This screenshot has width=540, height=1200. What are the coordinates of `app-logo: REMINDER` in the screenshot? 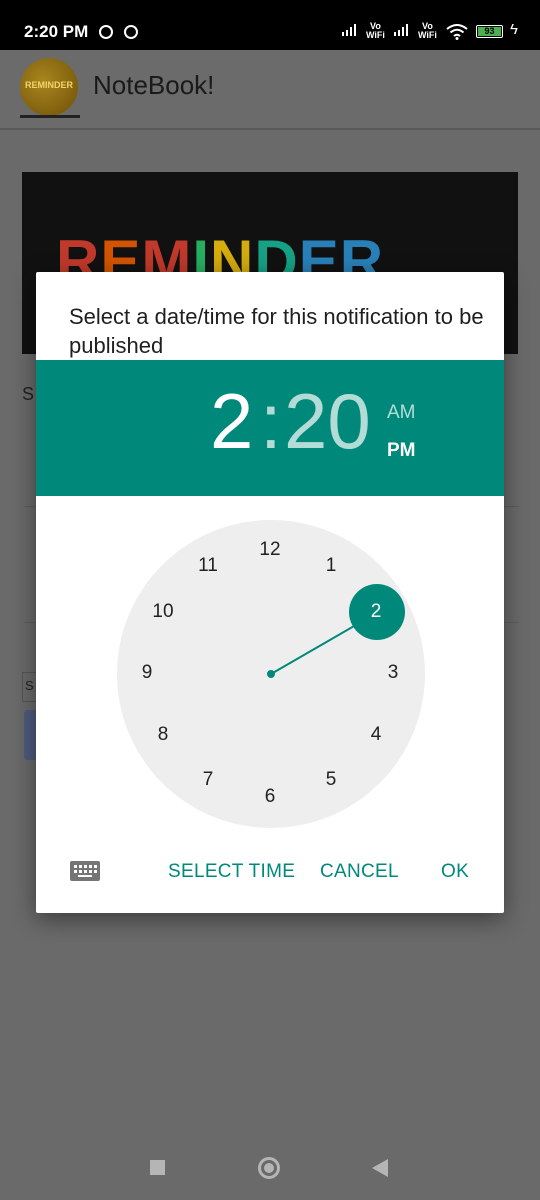 It's located at (49, 87).